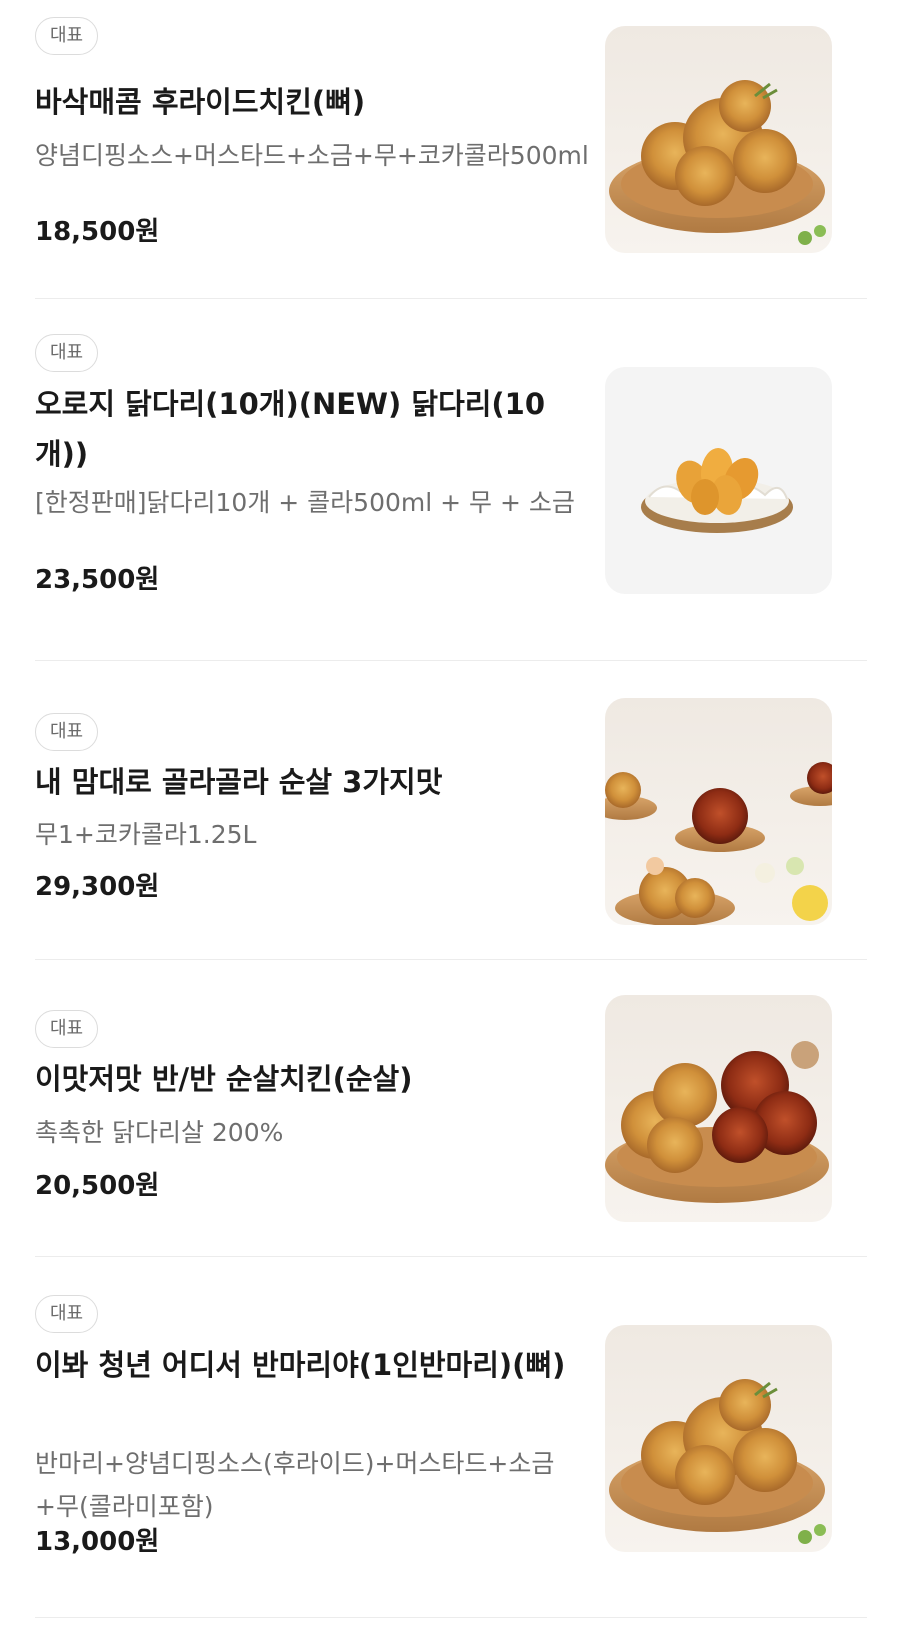 This screenshot has height=1638, width=900. Describe the element at coordinates (200, 102) in the screenshot. I see `menu-item-name: 바삭매콤 후라이드치킨(뼈)` at that location.